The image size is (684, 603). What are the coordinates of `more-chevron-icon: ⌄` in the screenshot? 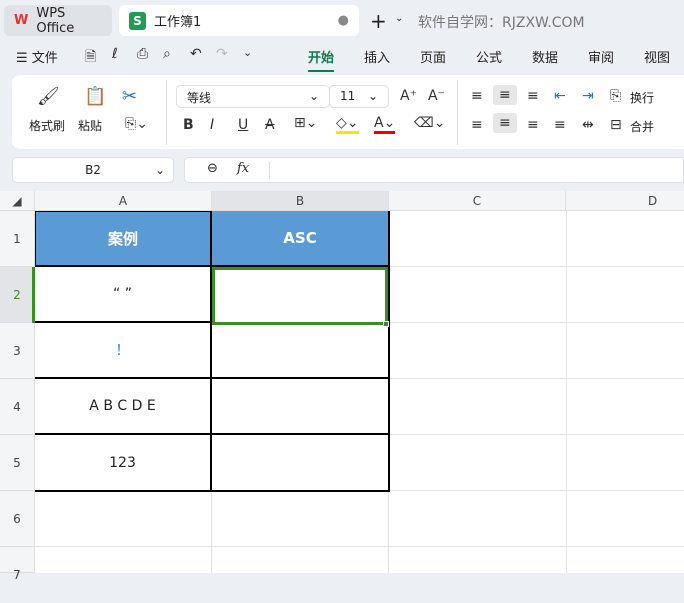 It's located at (247, 52).